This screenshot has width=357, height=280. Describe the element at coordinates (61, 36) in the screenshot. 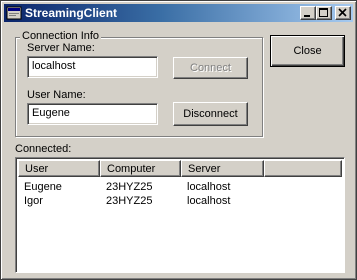

I see `connection-info-label: Connection Info` at that location.